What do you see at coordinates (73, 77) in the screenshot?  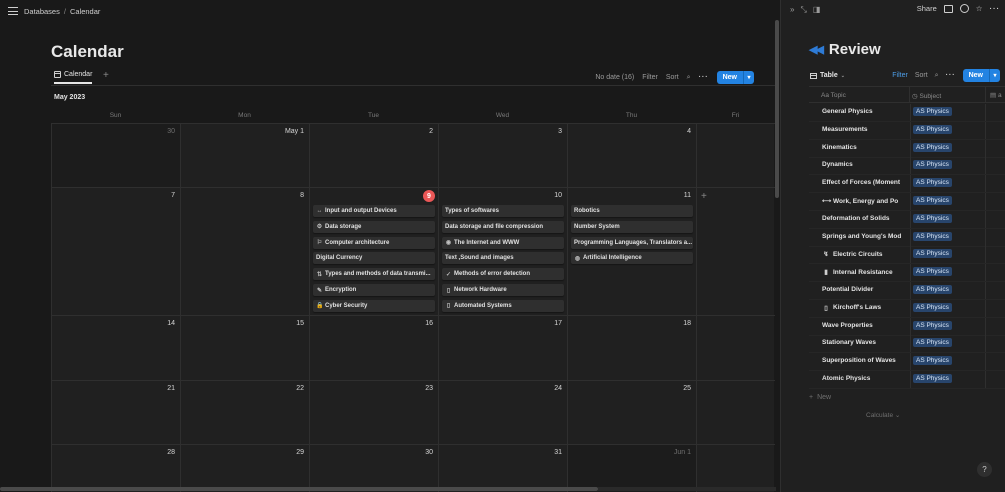 I see `tab-calendar-view: Calendar` at bounding box center [73, 77].